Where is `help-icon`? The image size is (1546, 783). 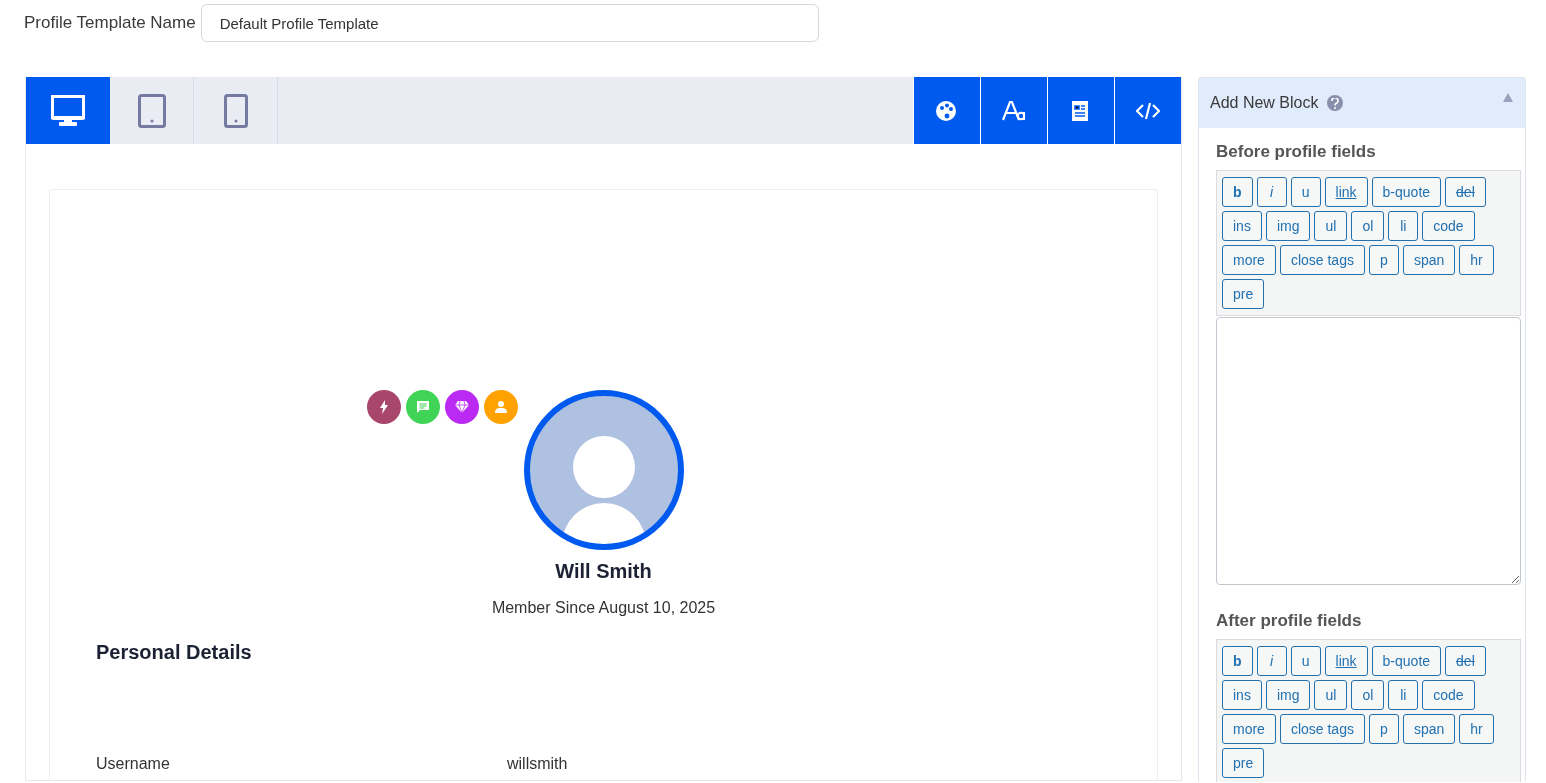 help-icon is located at coordinates (1334, 103).